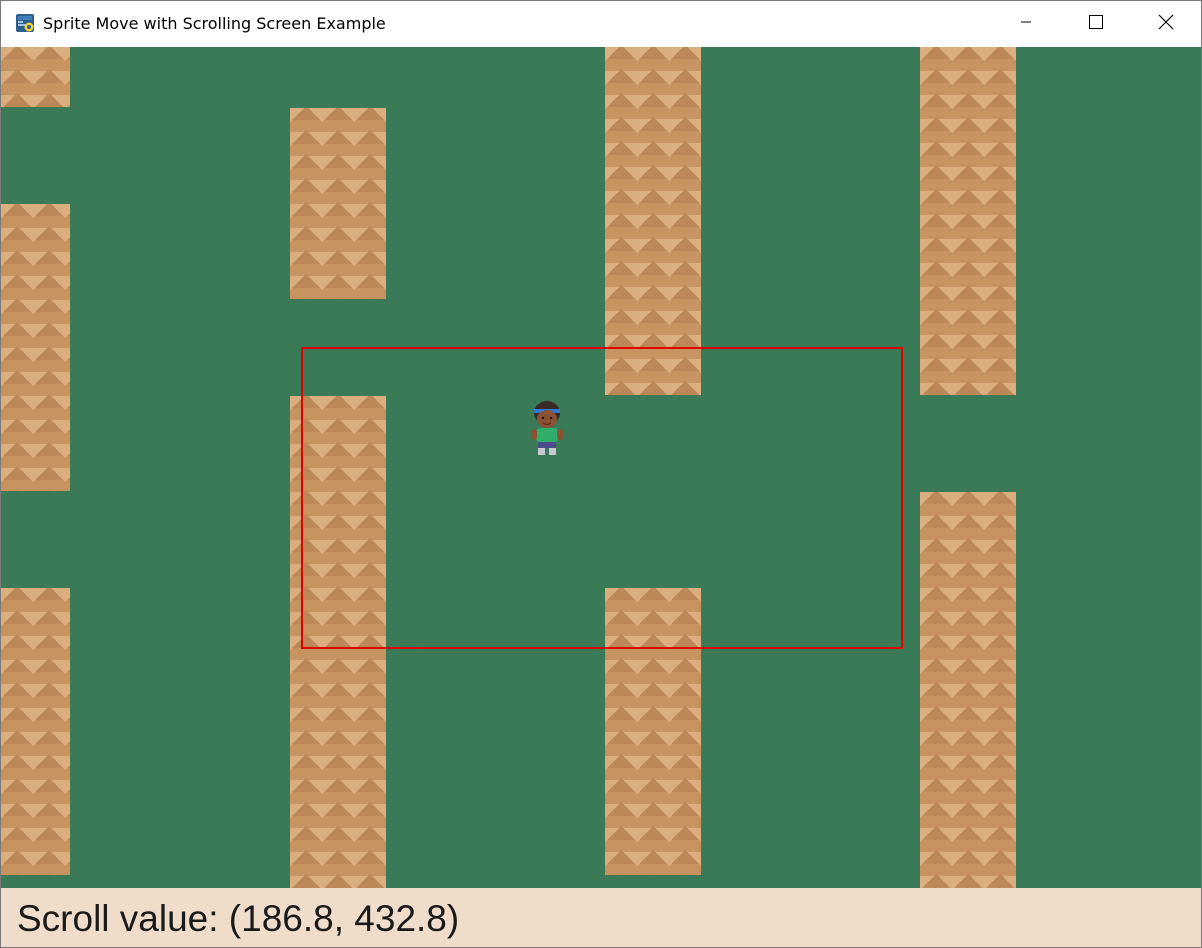  I want to click on scroll-y-value: 432.8, so click(400, 918).